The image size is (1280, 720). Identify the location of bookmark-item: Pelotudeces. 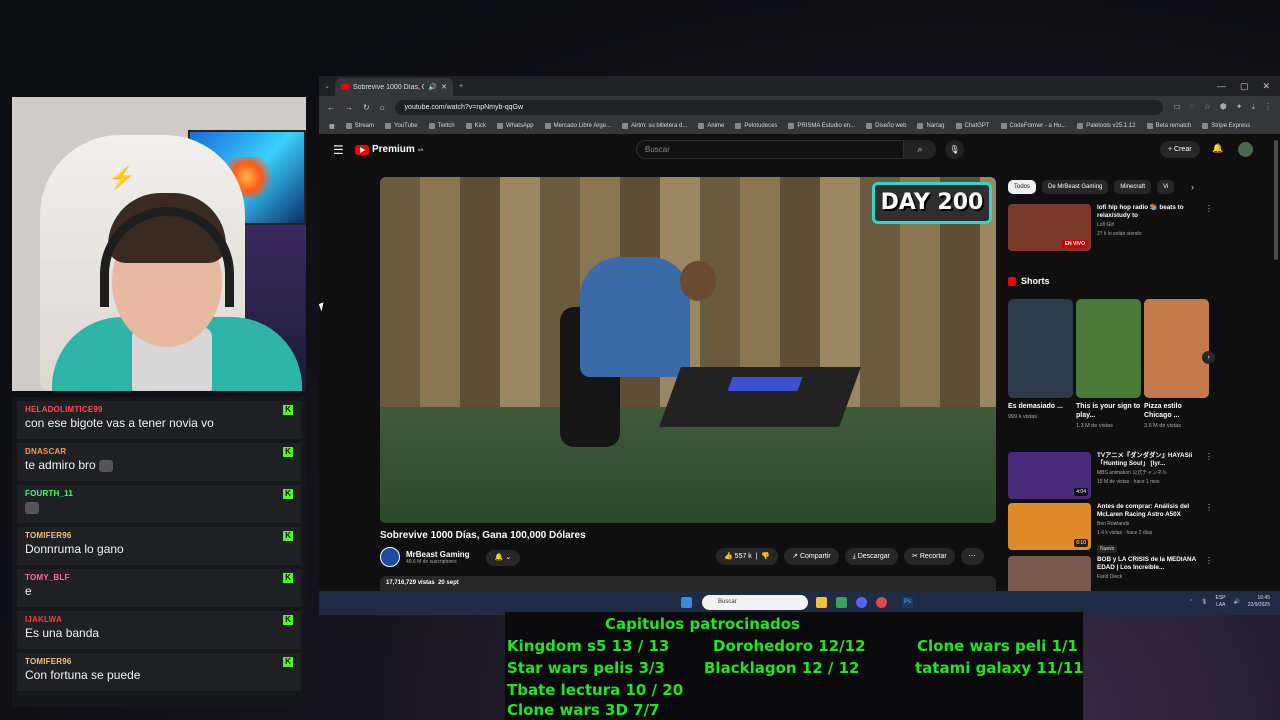
(756, 126).